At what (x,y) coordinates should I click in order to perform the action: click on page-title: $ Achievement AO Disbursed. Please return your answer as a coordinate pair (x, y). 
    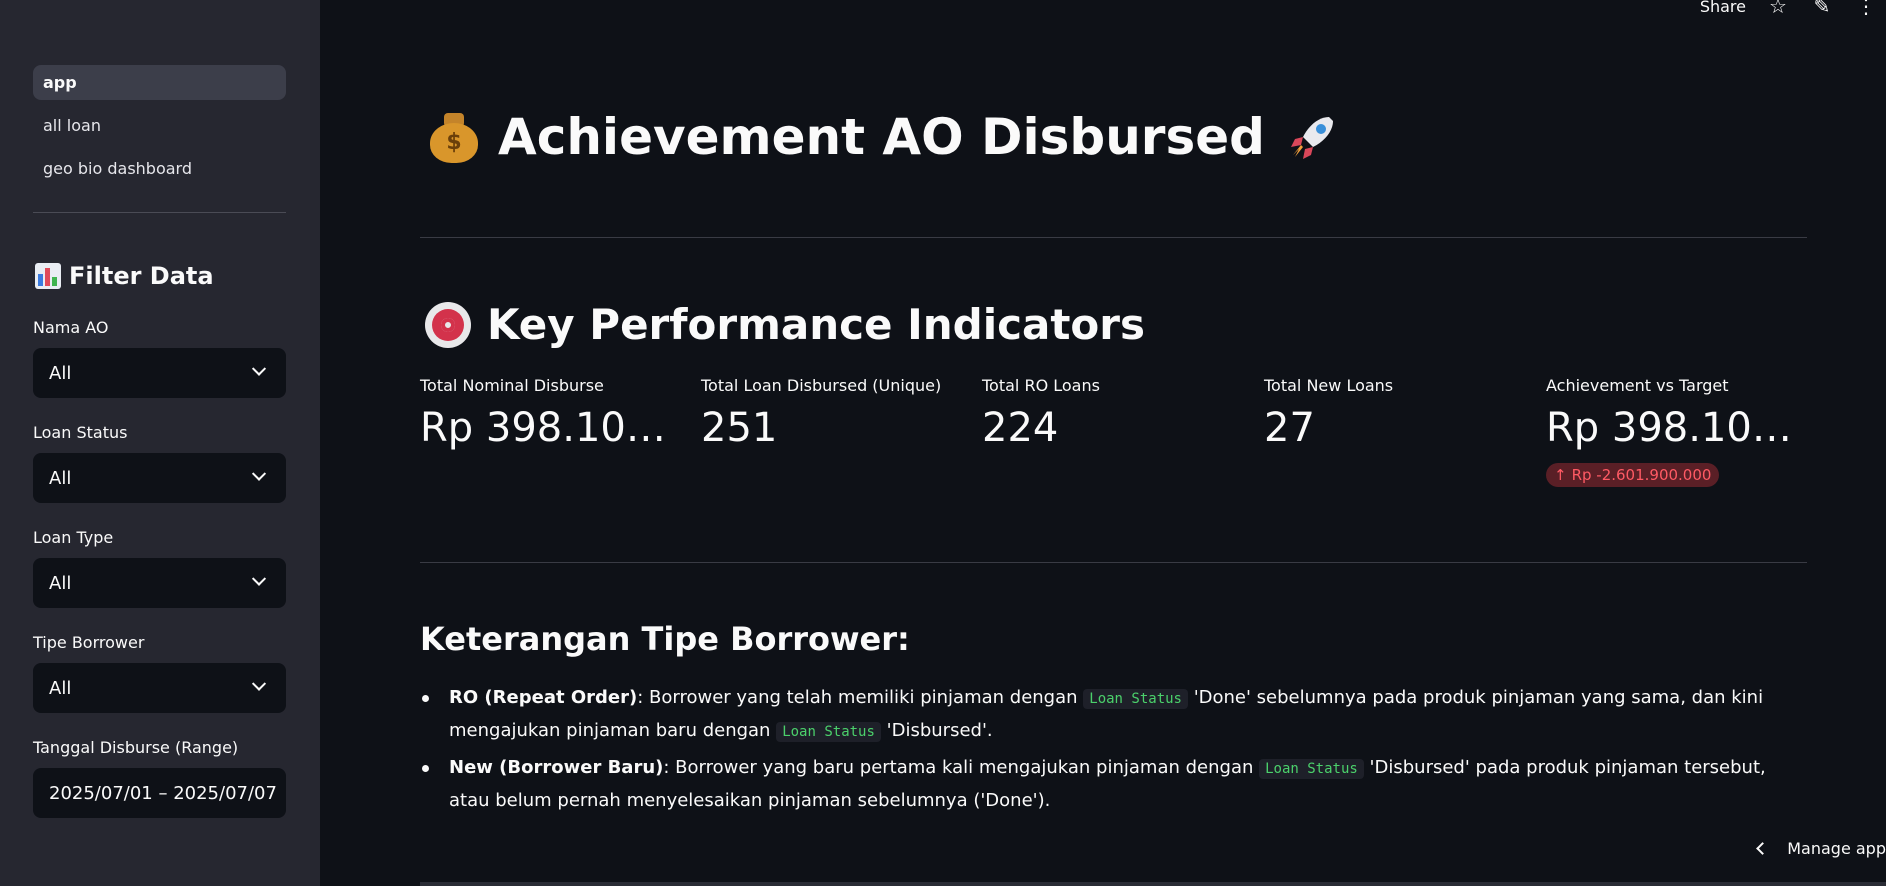
    Looking at the image, I should click on (885, 137).